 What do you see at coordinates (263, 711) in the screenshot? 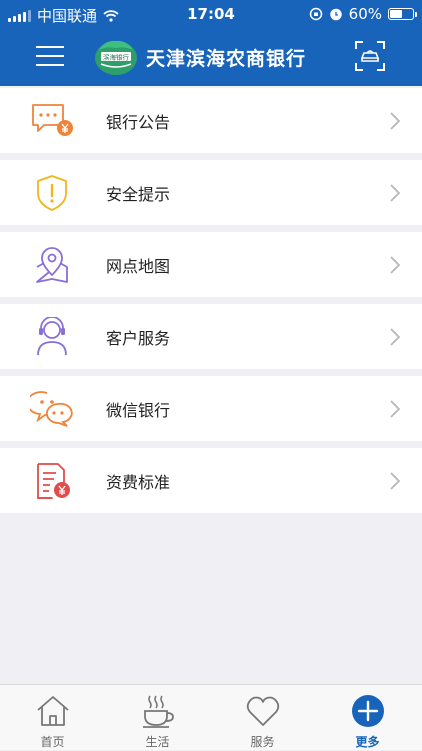
I see `heart-icon` at bounding box center [263, 711].